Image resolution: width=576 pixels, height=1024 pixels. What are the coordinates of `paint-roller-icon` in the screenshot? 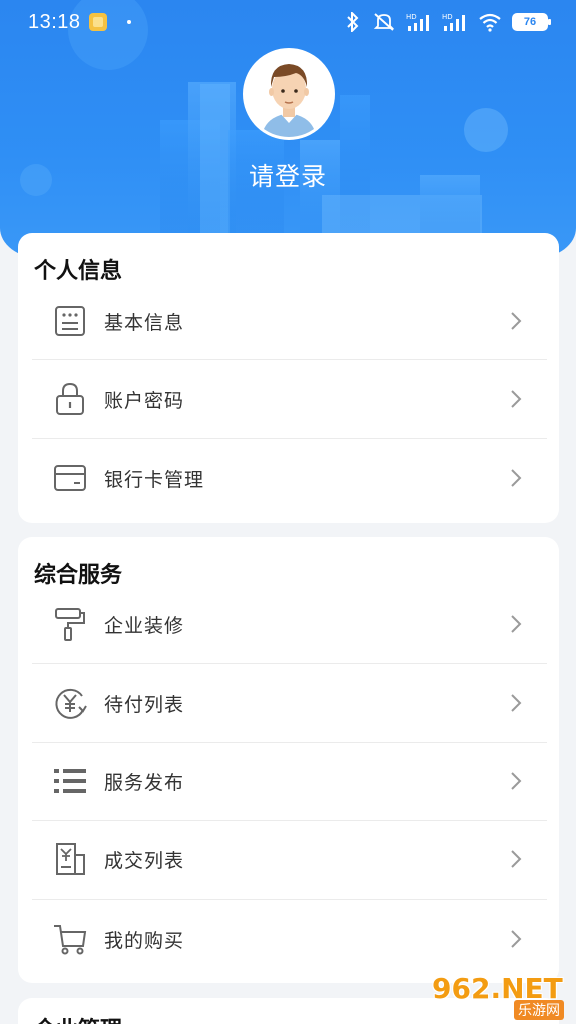 It's located at (70, 624).